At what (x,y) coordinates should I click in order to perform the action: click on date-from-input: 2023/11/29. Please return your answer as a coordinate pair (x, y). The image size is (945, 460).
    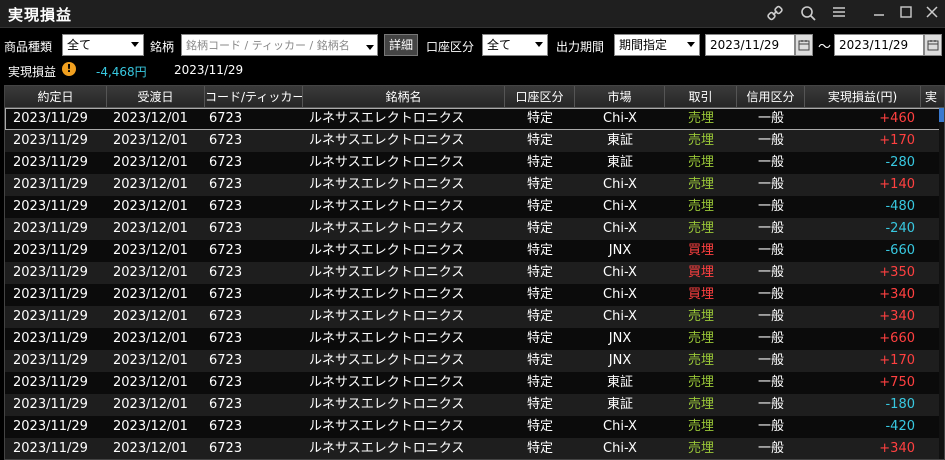
    Looking at the image, I should click on (750, 45).